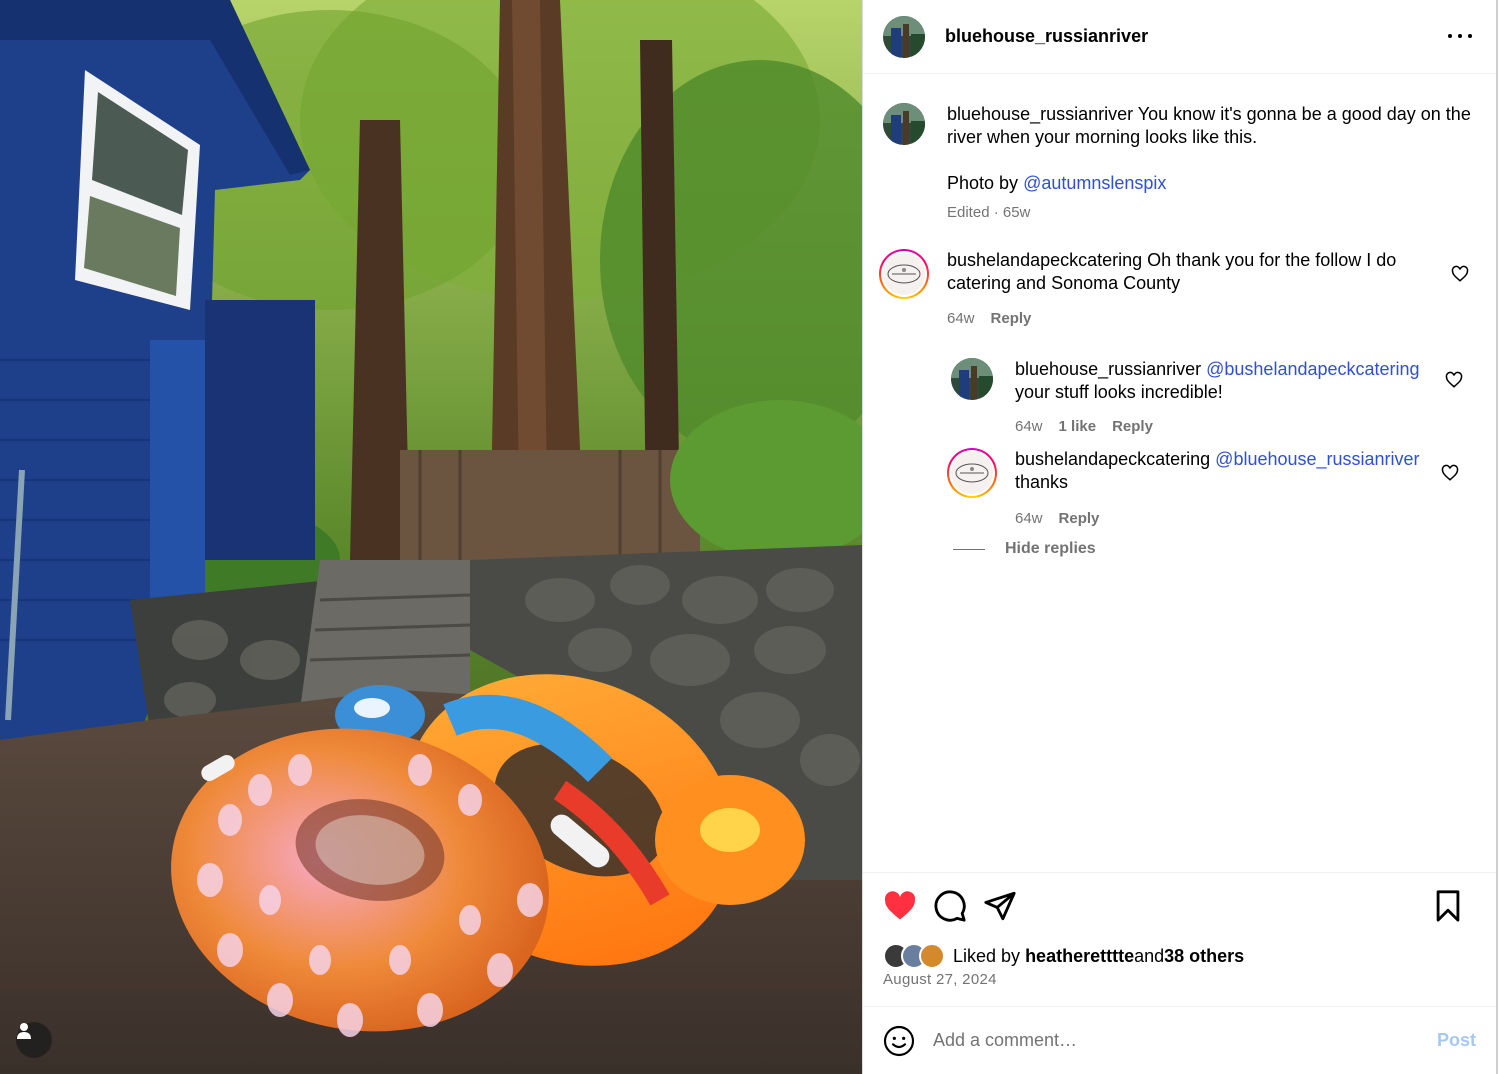 This screenshot has height=1074, width=1500. What do you see at coordinates (1046, 36) in the screenshot?
I see `author-username: bluehouse_russianriver` at bounding box center [1046, 36].